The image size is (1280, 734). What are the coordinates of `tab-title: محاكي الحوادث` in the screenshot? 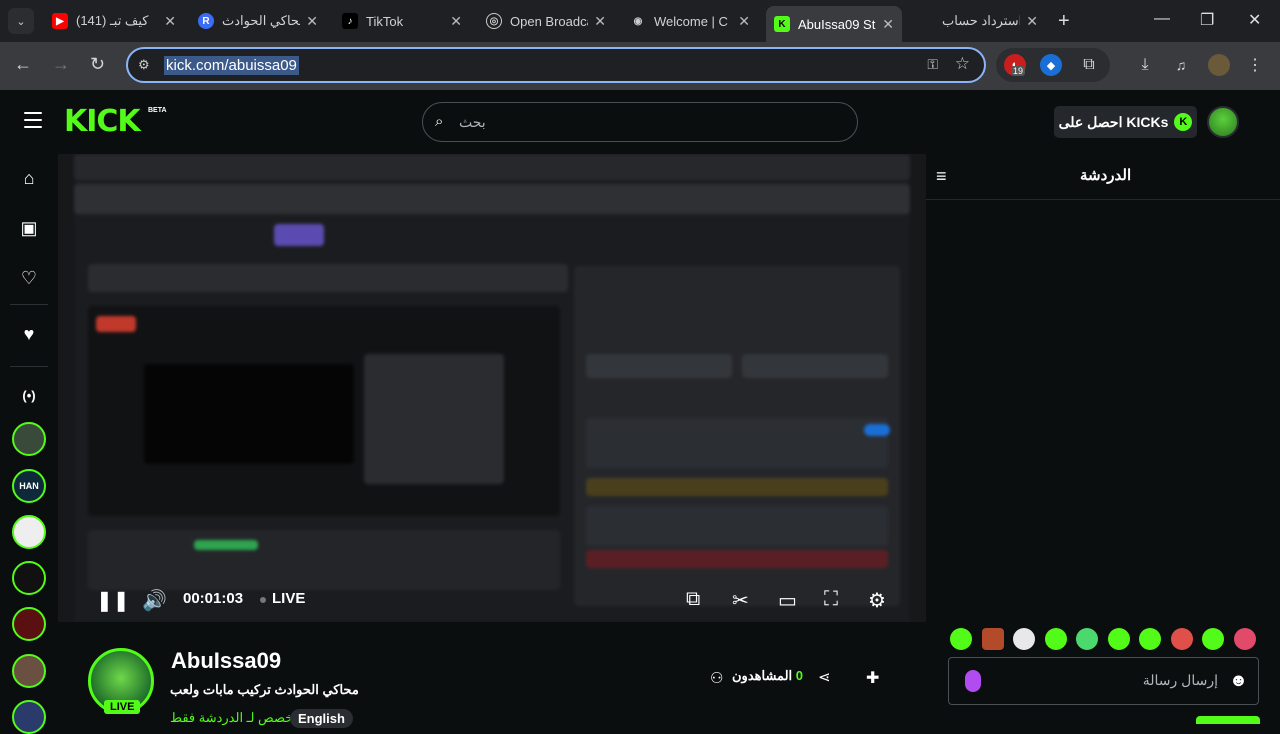 It's located at (261, 20).